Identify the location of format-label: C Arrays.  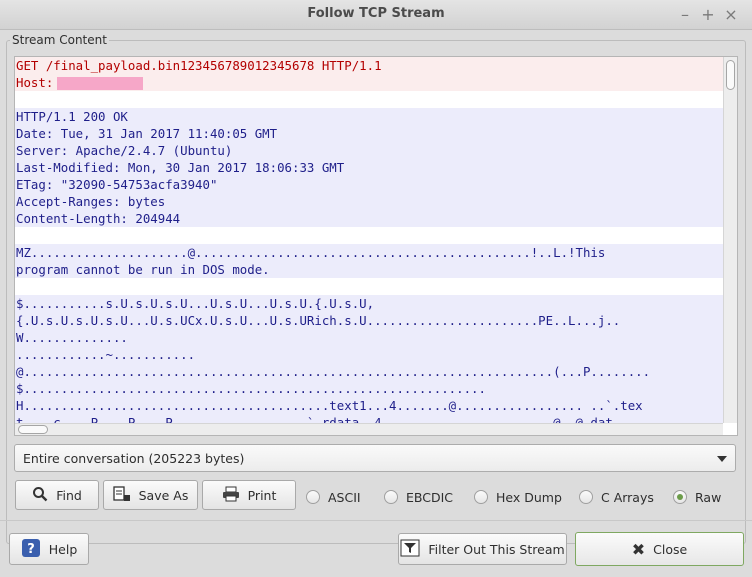
(627, 497).